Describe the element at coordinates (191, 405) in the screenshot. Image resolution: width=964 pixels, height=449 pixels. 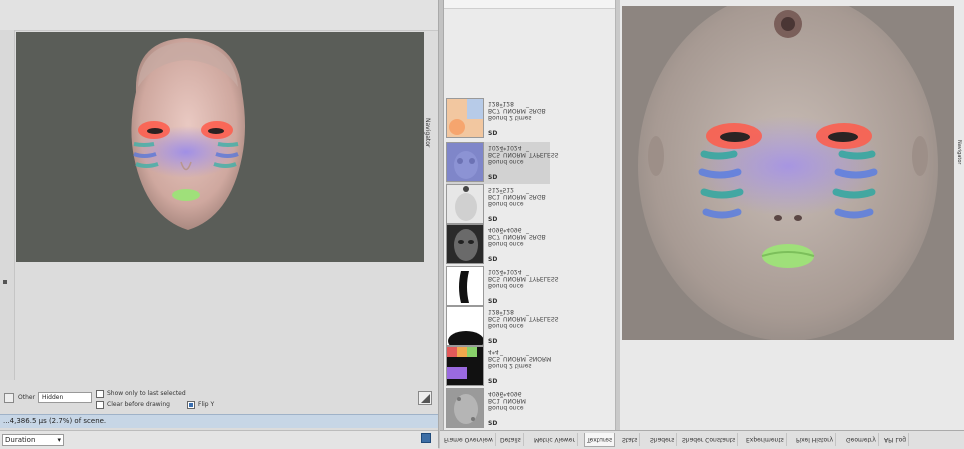
I see `flip-y-checkbox` at that location.